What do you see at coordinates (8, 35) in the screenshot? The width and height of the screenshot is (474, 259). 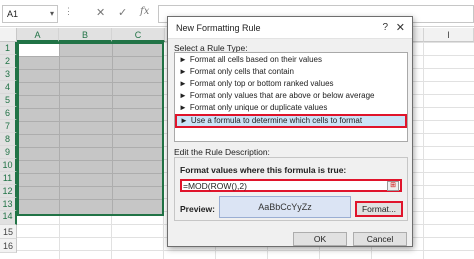 I see `select-all-corner` at bounding box center [8, 35].